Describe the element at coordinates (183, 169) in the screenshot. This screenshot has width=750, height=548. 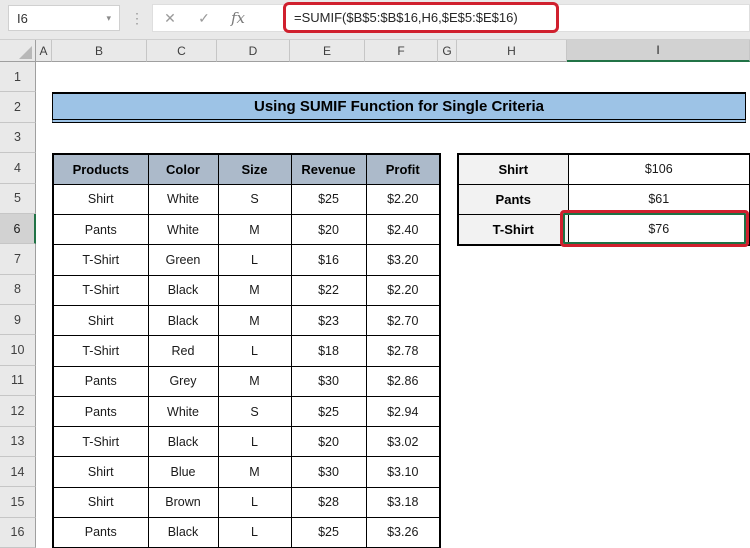
I see `products-table-header-cell: Color` at that location.